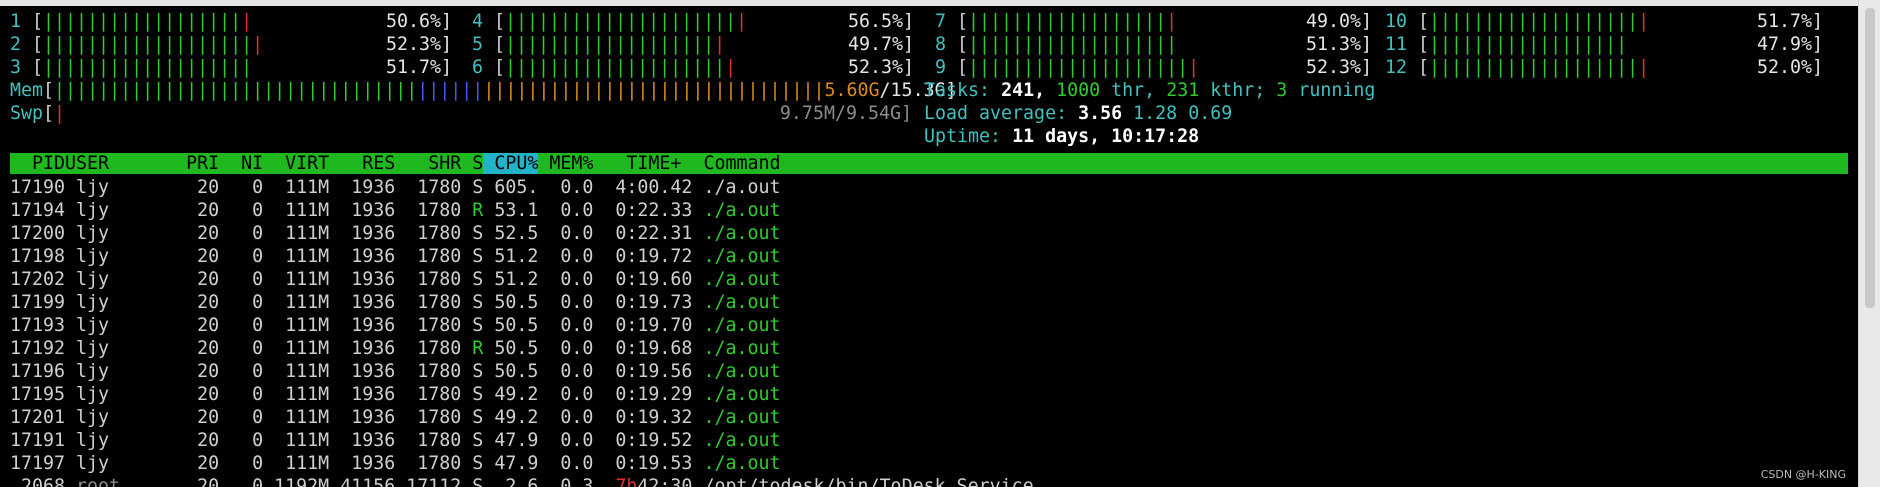 The height and width of the screenshot is (487, 1880). What do you see at coordinates (665, 481) in the screenshot?
I see `process-time: 42:30` at bounding box center [665, 481].